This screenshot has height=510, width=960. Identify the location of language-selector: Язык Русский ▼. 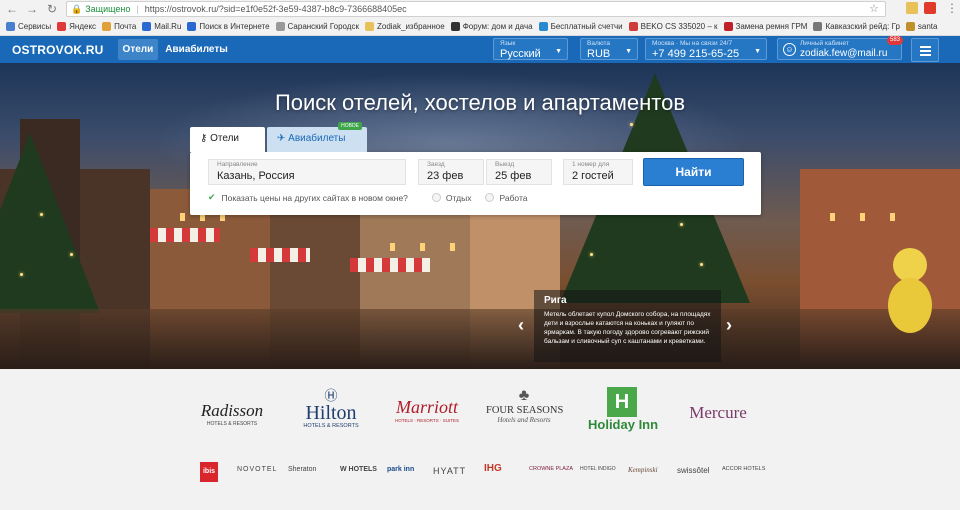
(530, 49).